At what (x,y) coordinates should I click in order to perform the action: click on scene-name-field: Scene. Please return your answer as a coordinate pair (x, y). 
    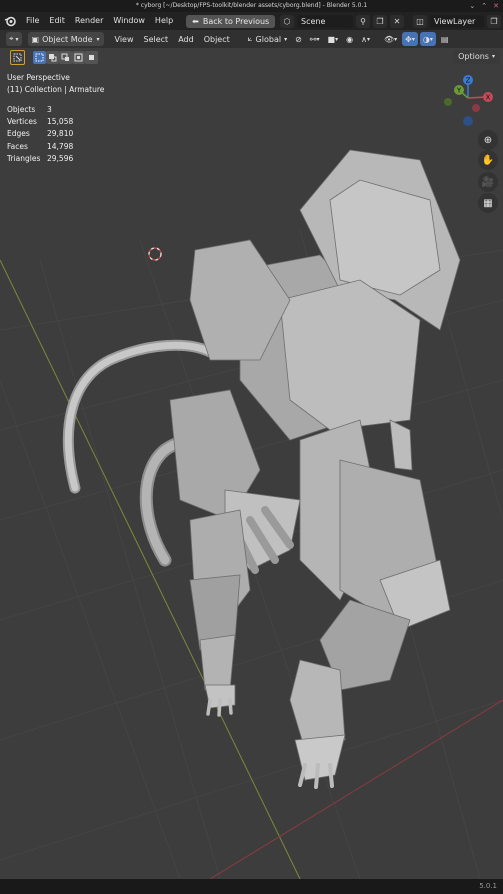
    Looking at the image, I should click on (325, 21).